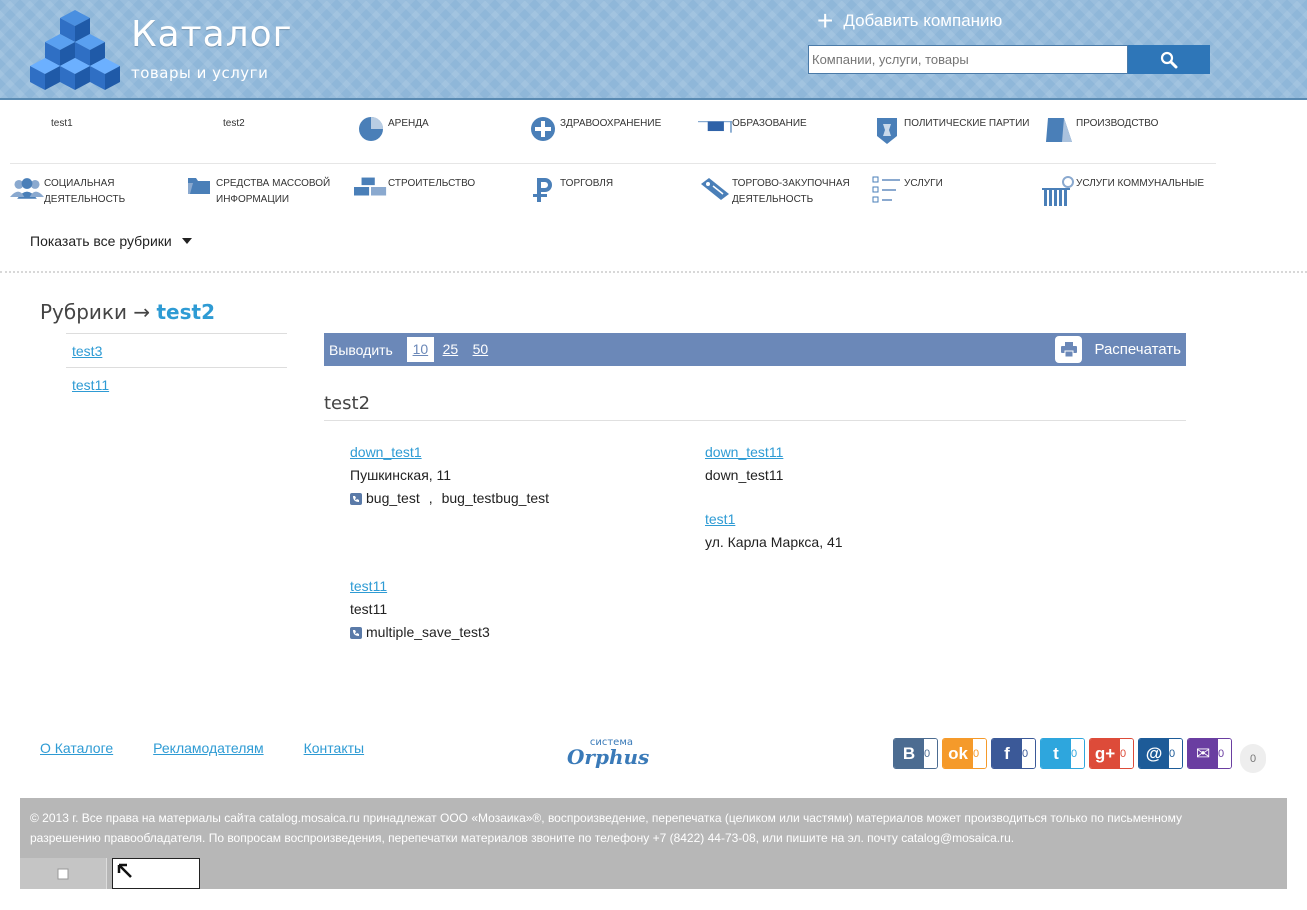 Image resolution: width=1307 pixels, height=910 pixels. I want to click on footer-link-contacts: Контакты, so click(334, 748).